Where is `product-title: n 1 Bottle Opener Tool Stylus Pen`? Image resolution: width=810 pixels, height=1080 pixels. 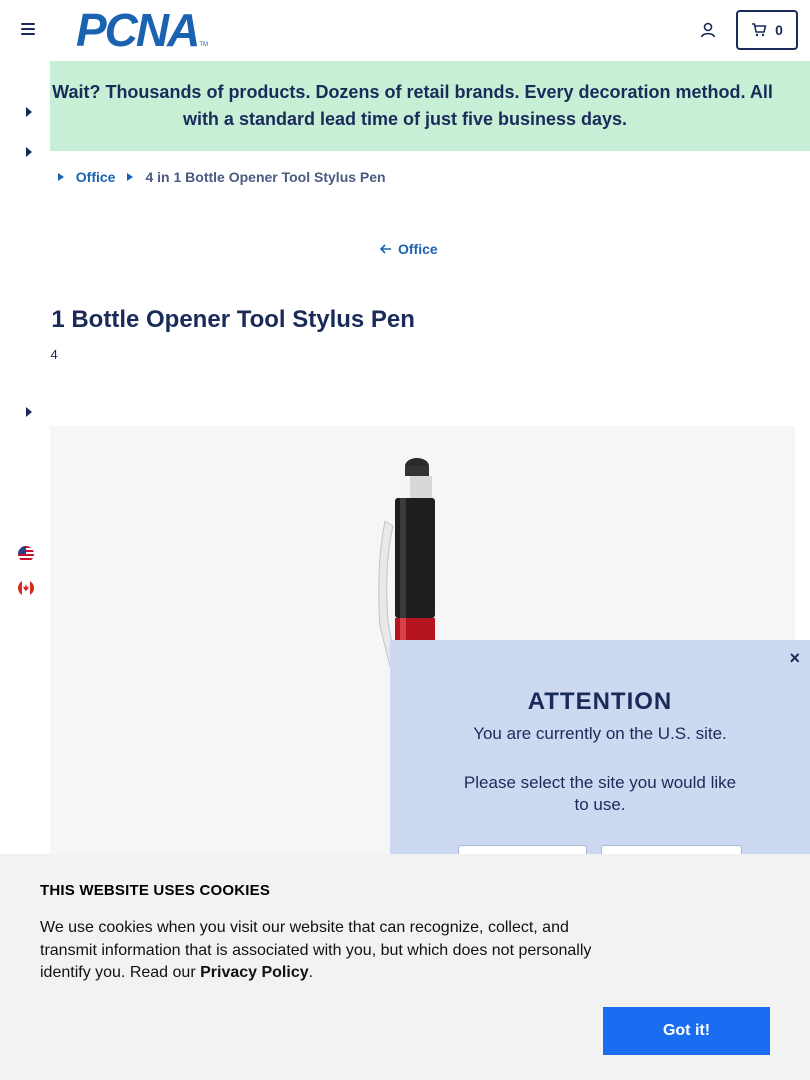 product-title: n 1 Bottle Opener Tool Stylus Pen is located at coordinates (222, 319).